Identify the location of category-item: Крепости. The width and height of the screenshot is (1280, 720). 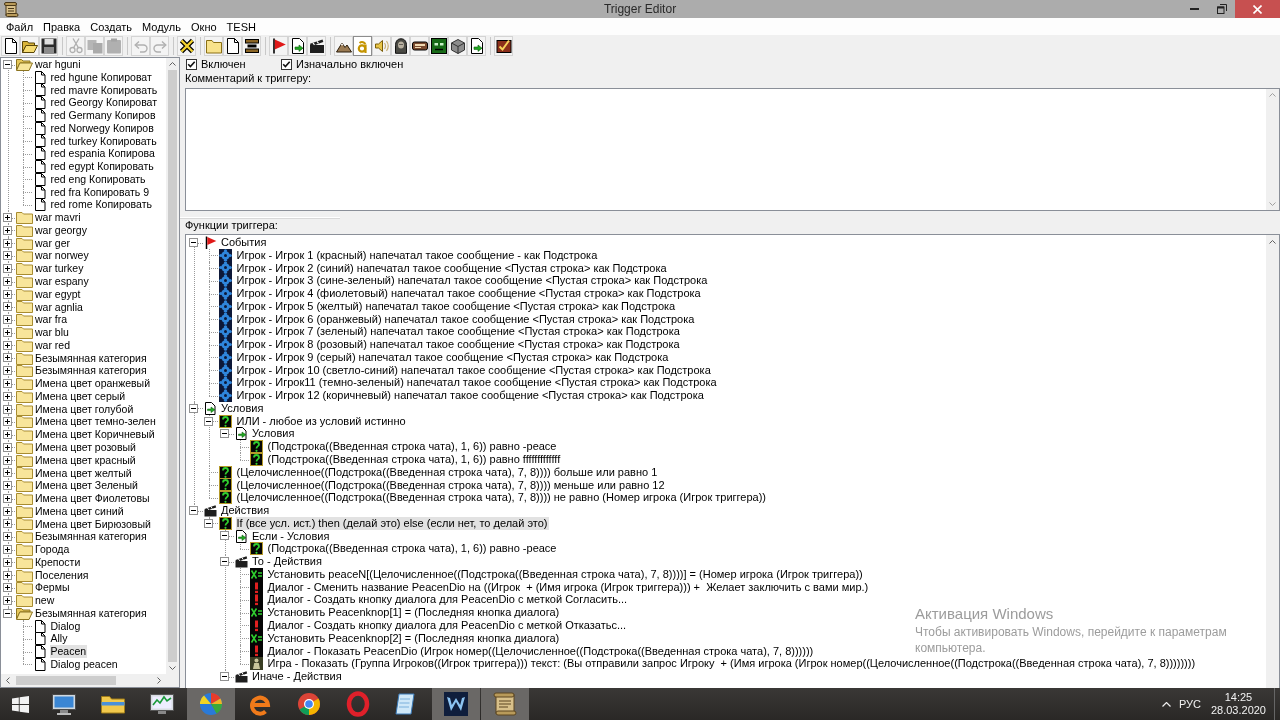
(58, 562).